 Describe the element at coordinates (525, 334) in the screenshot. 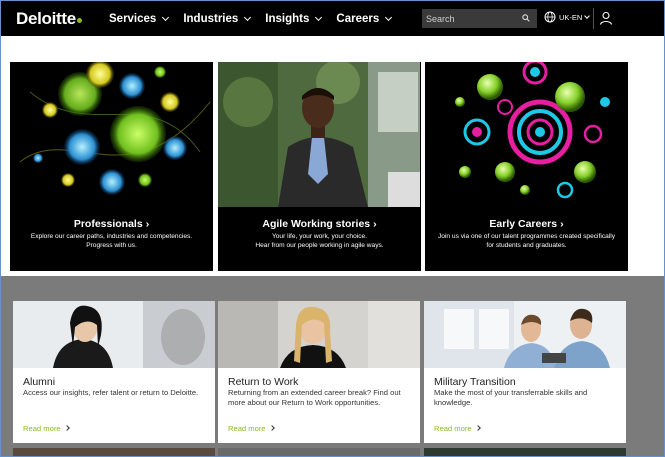

I see `military-transition-photo` at that location.